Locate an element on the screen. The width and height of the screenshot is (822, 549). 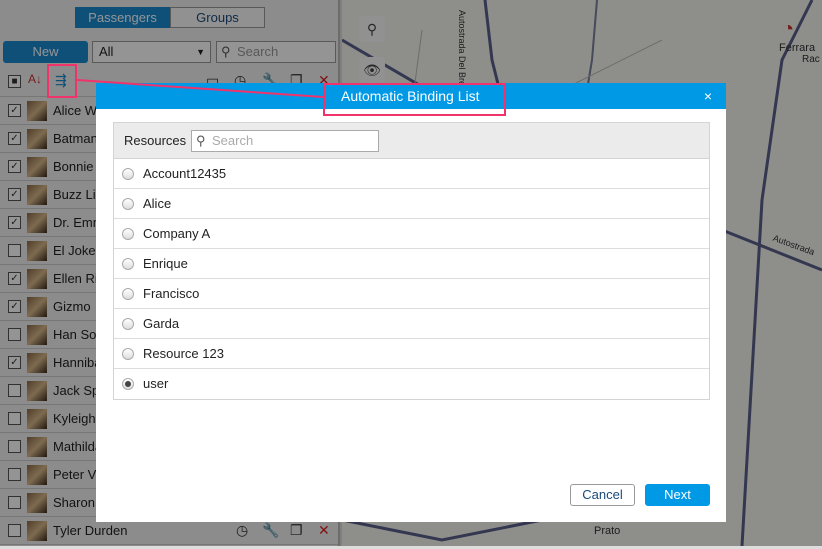
highlight-connector is located at coordinates (200, 88).